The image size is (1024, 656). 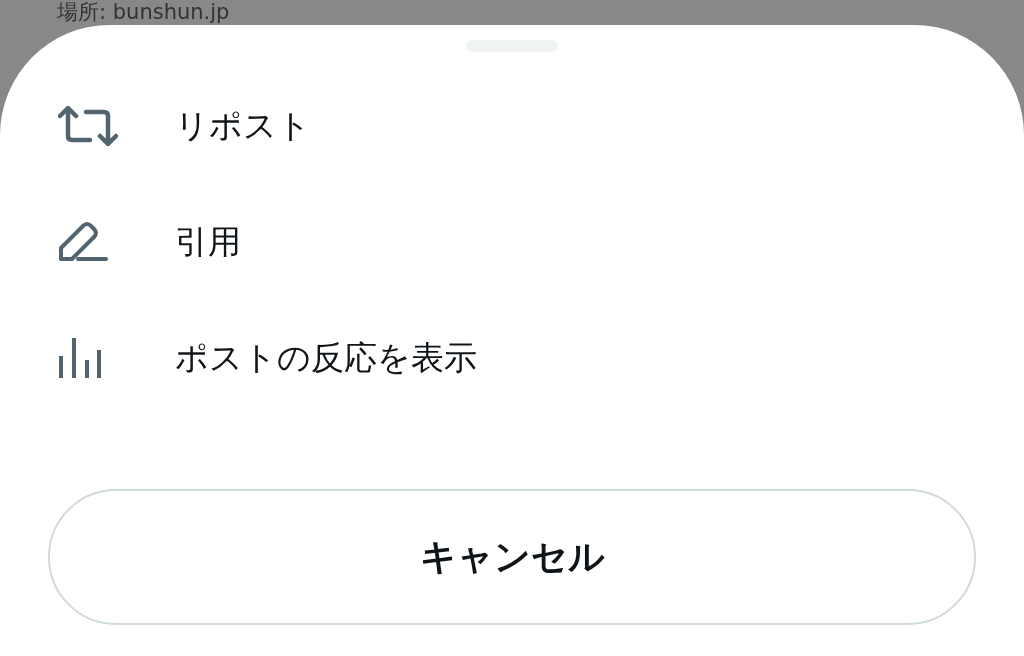 What do you see at coordinates (208, 242) in the screenshot?
I see `menu-item: 引用` at bounding box center [208, 242].